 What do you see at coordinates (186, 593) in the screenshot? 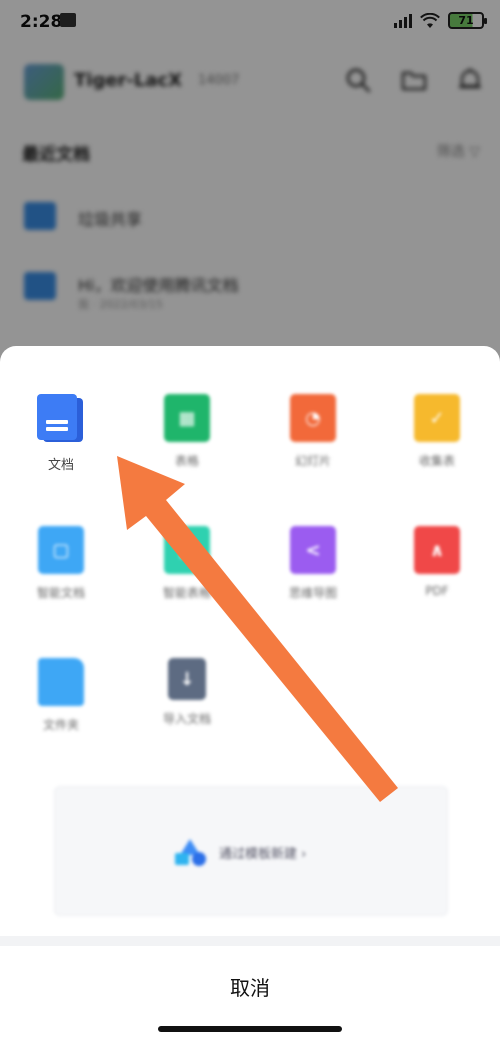
I see `item-label: 智能表格` at bounding box center [186, 593].